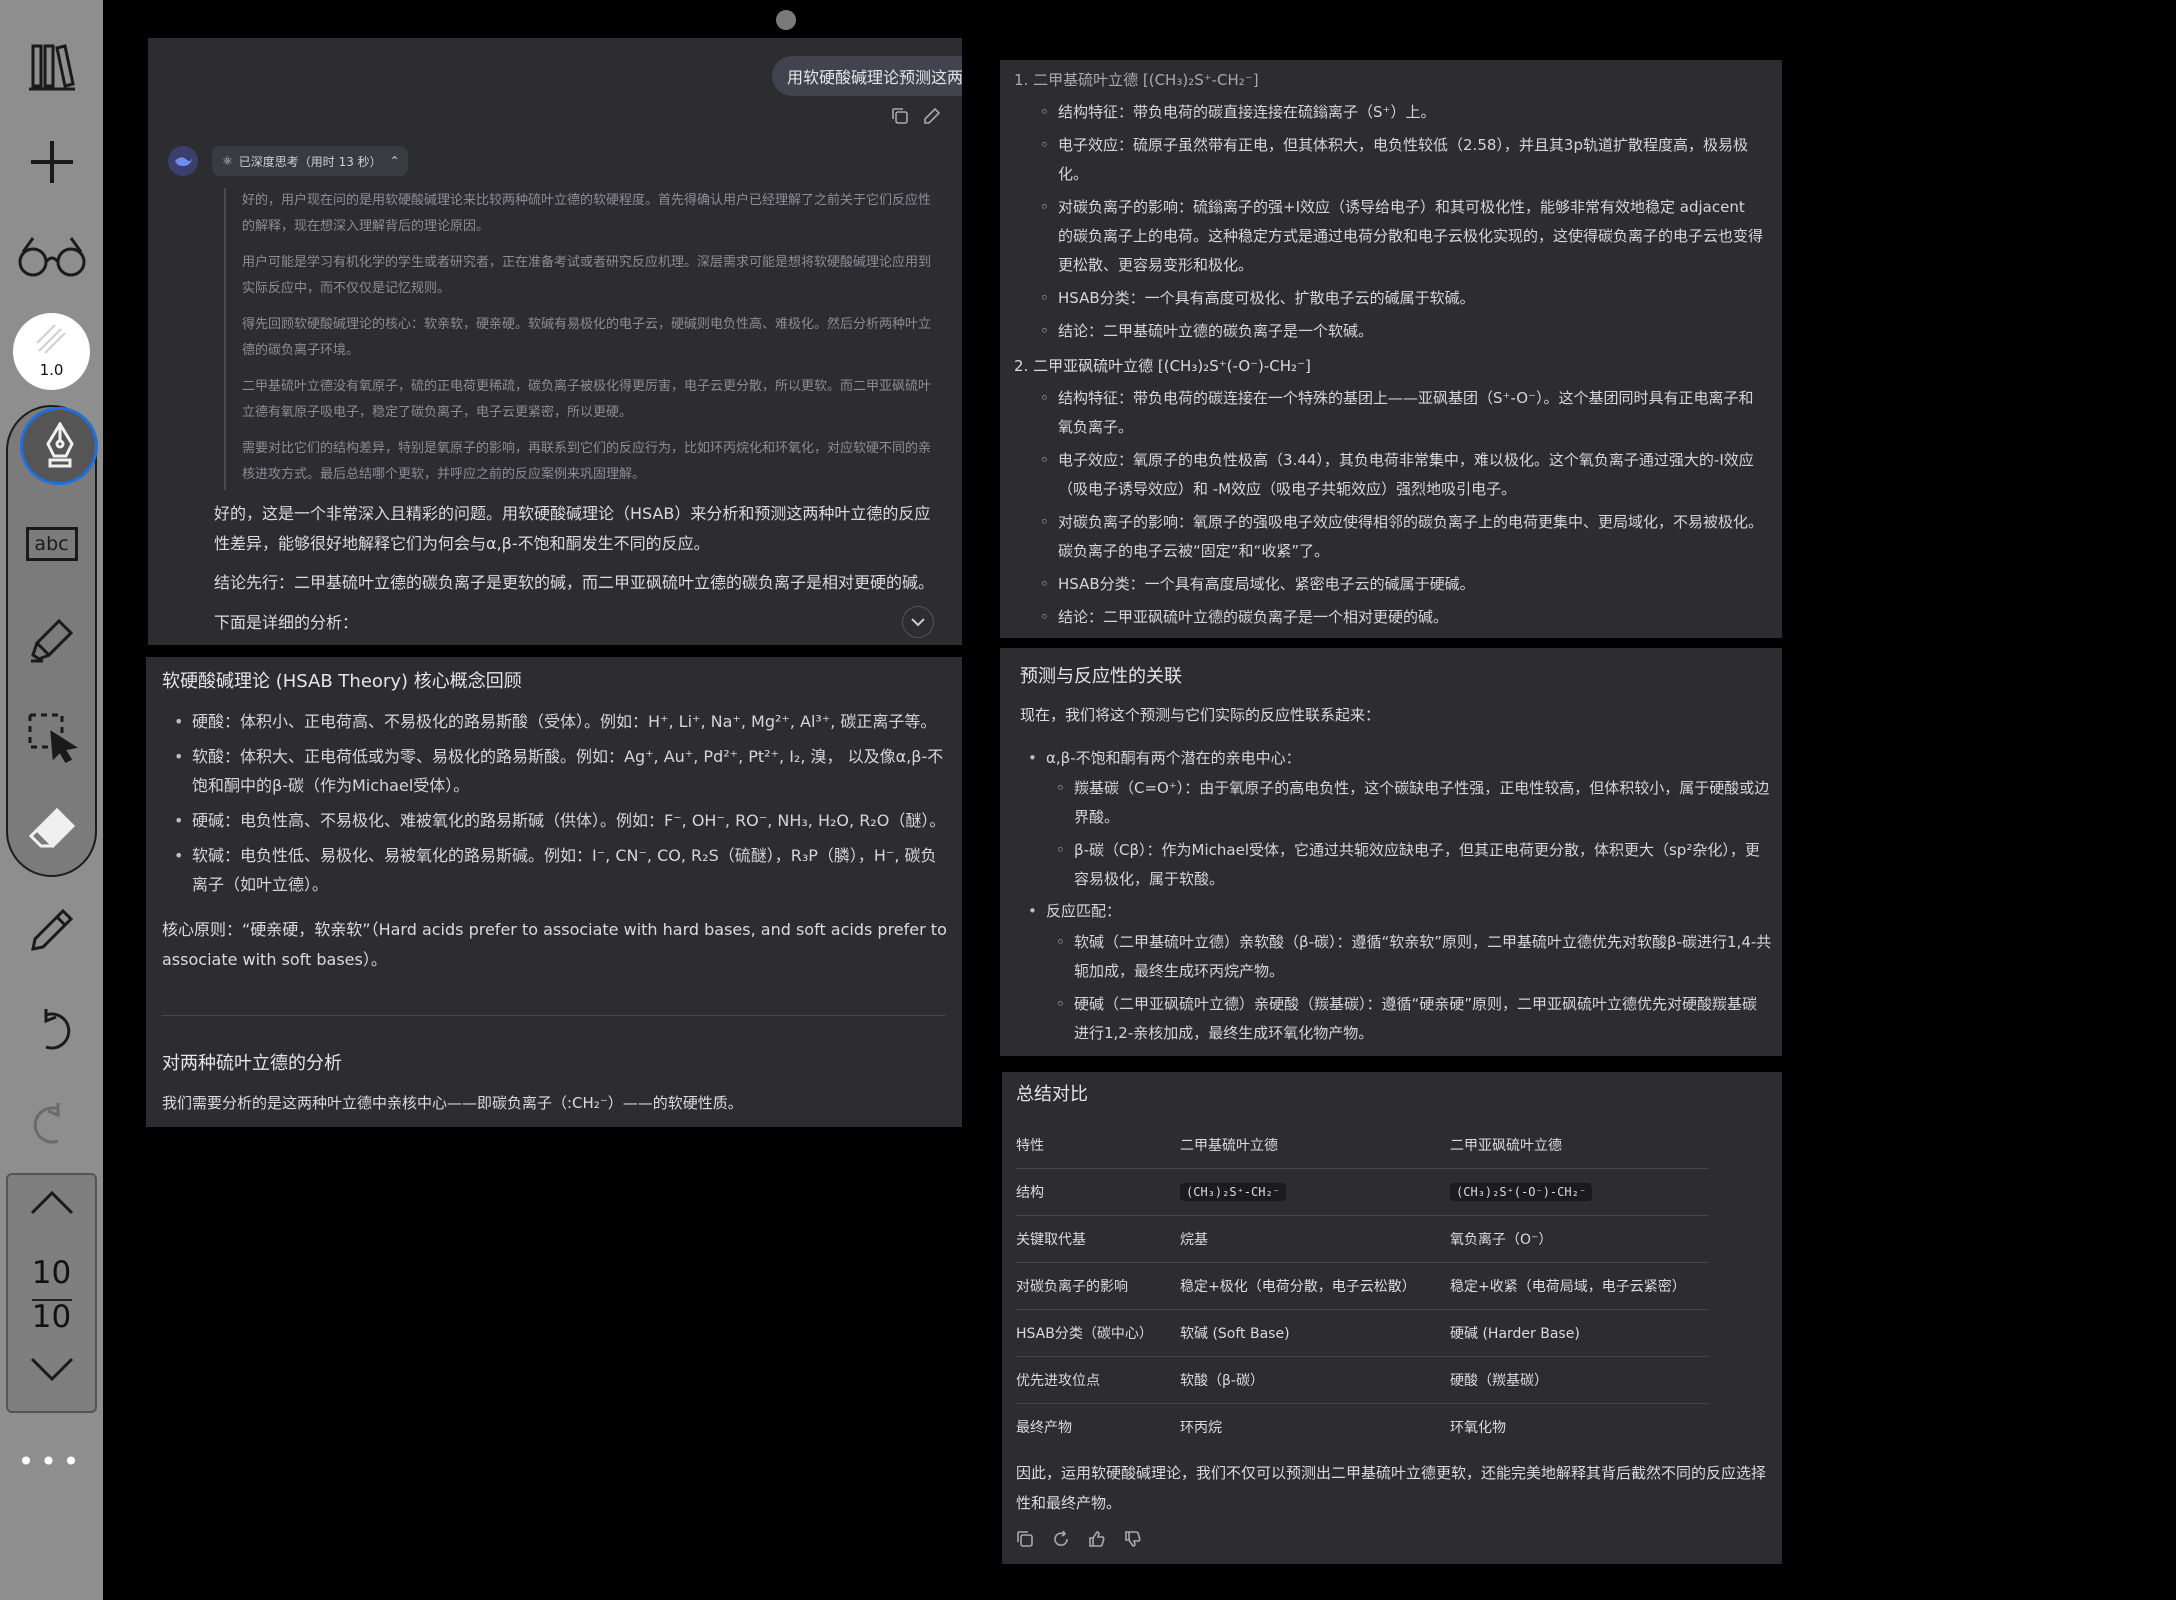 The image size is (2176, 1600). I want to click on prediction-intro: 现在，我们将这个预测与它们实际的反应性联系起来：, so click(1200, 715).